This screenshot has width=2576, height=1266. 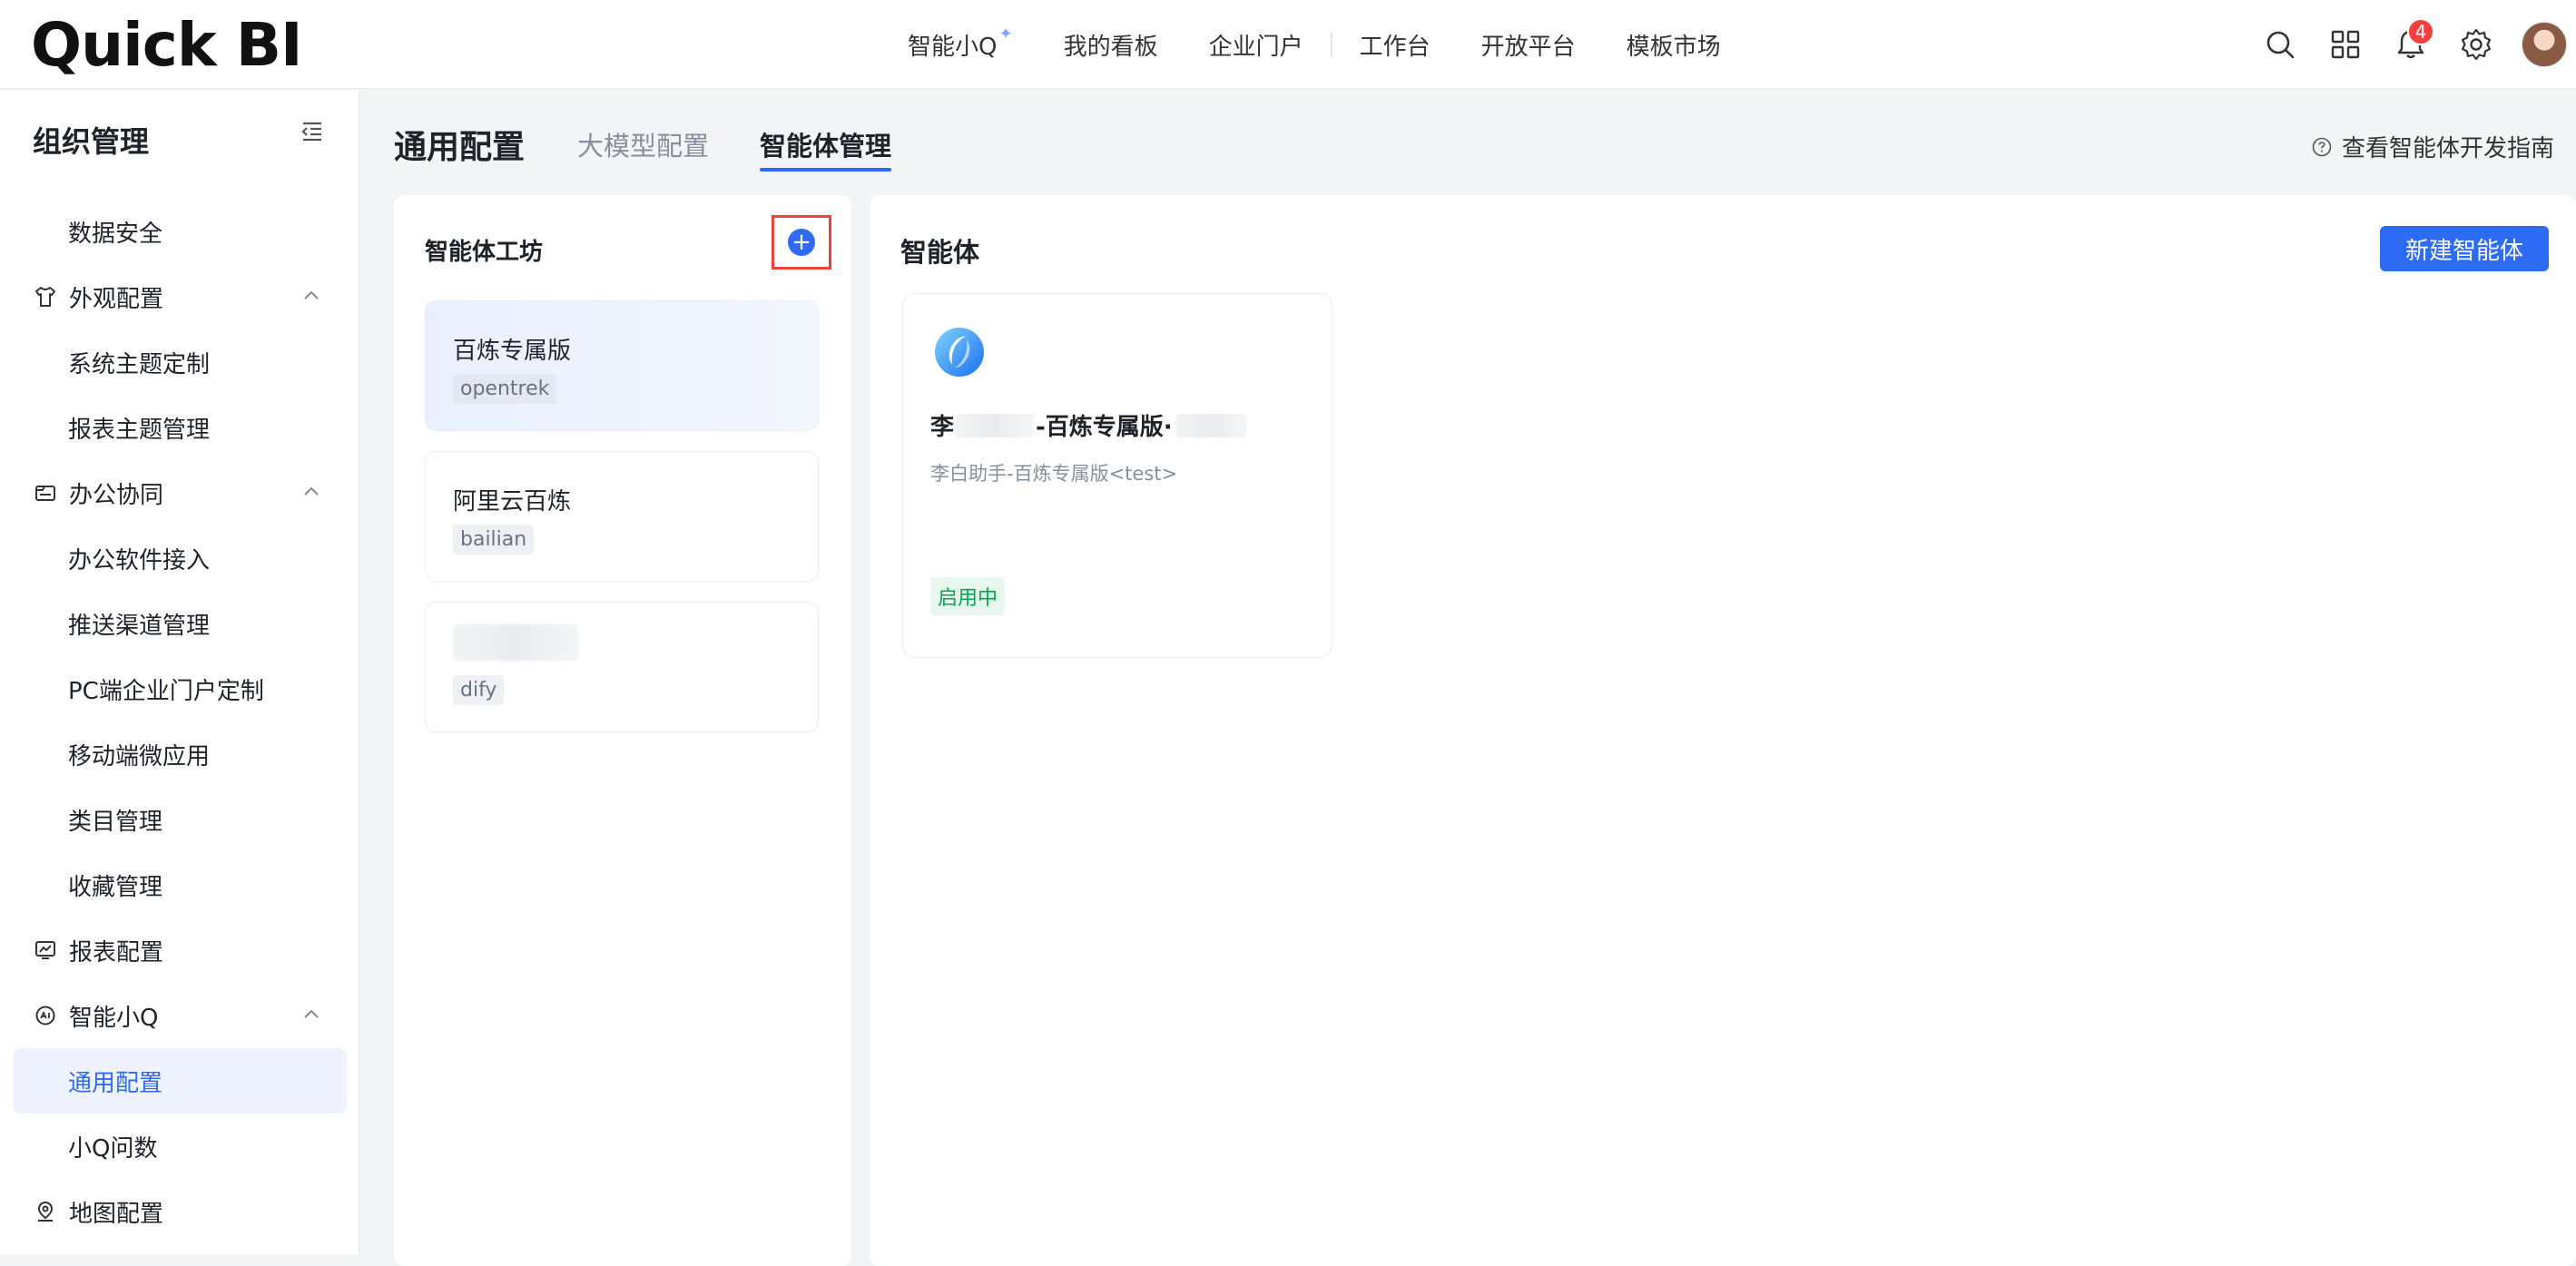 I want to click on workshop-card-name: 百炼专属版, so click(x=512, y=351).